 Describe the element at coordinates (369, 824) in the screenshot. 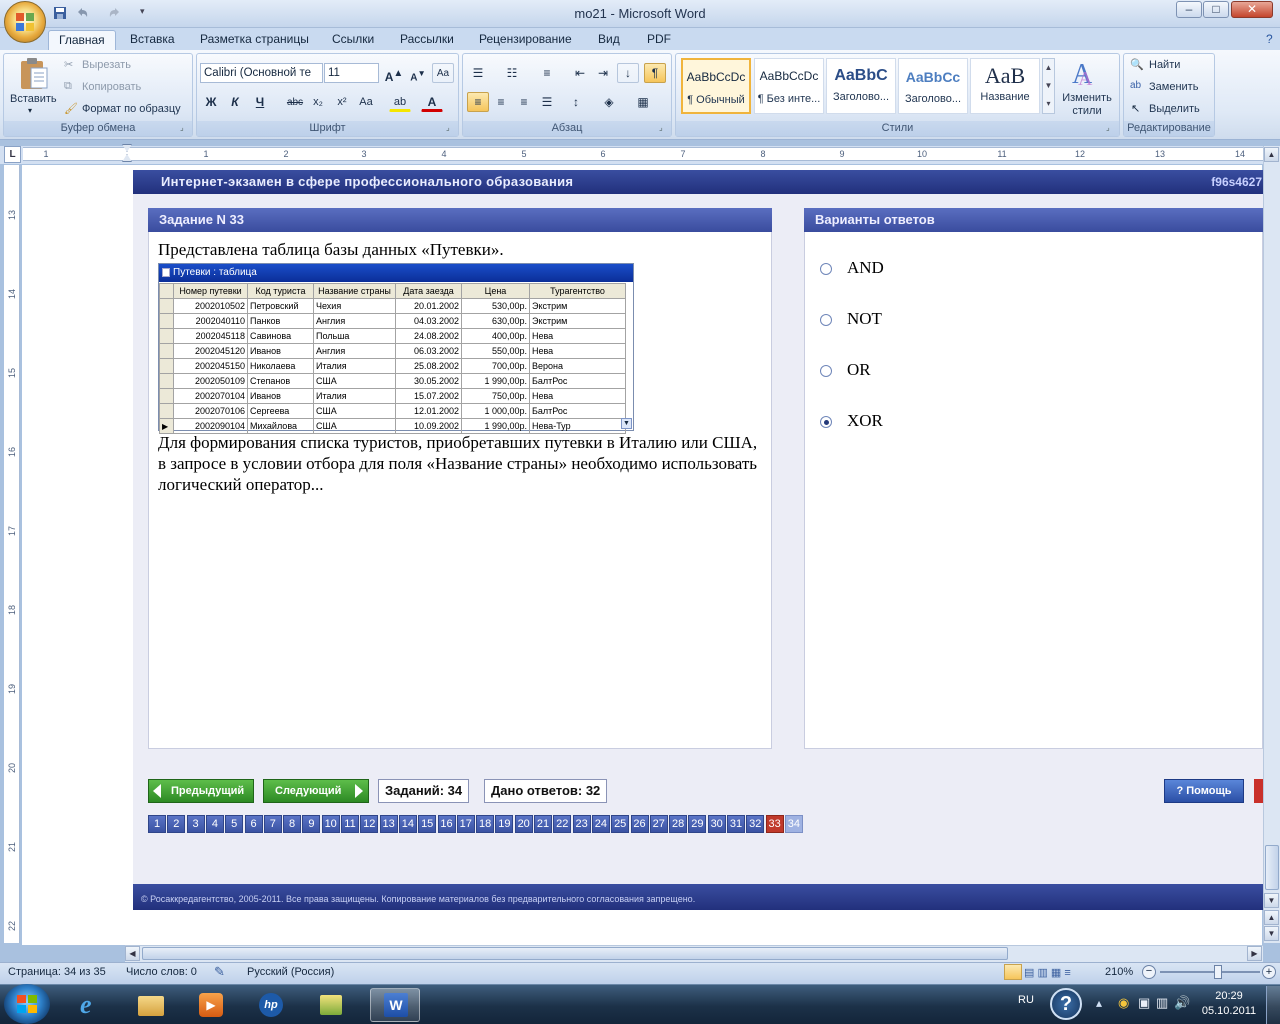

I see `page-number-button: 12` at that location.